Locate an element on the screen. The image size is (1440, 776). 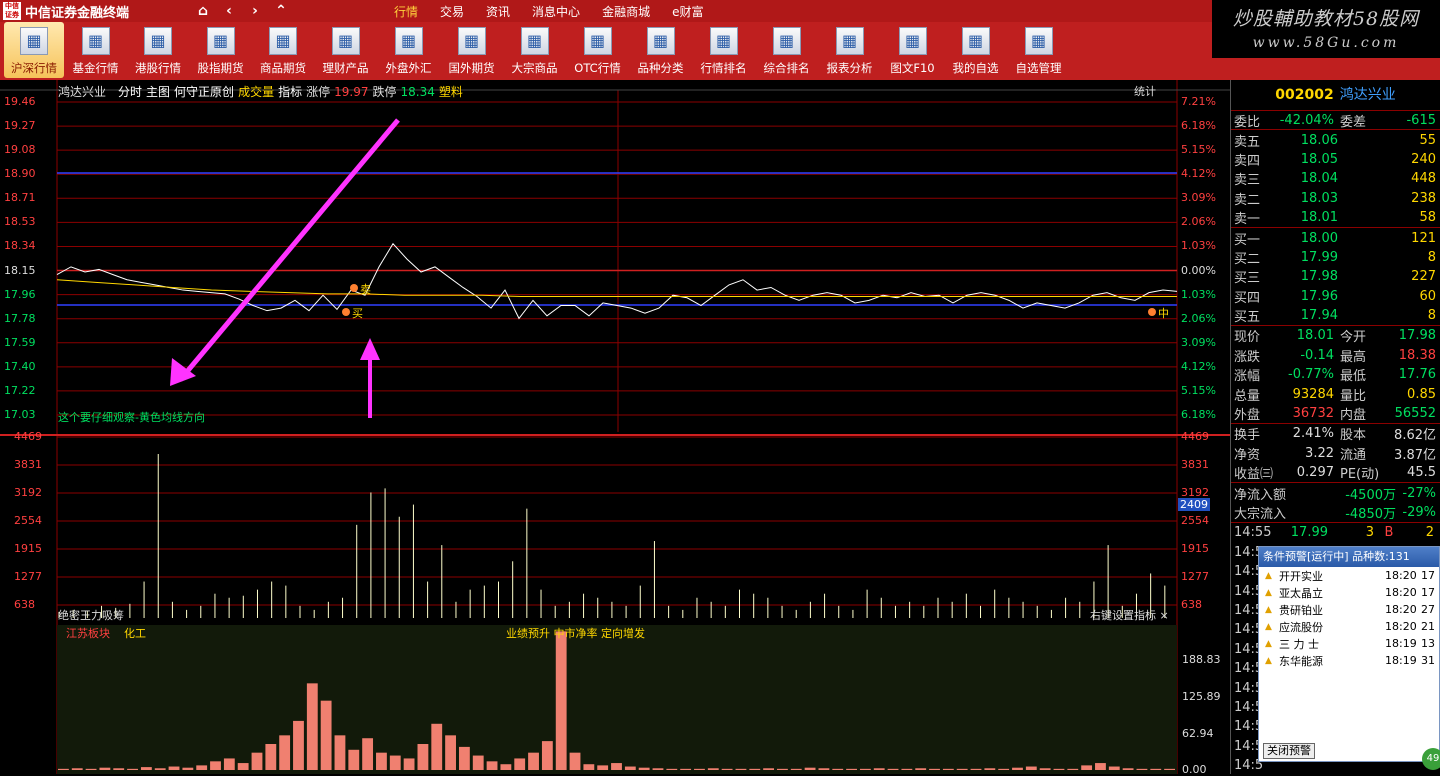
alert-item: ▲ 应流股份 18:20 21 is located at coordinates (1349, 626).